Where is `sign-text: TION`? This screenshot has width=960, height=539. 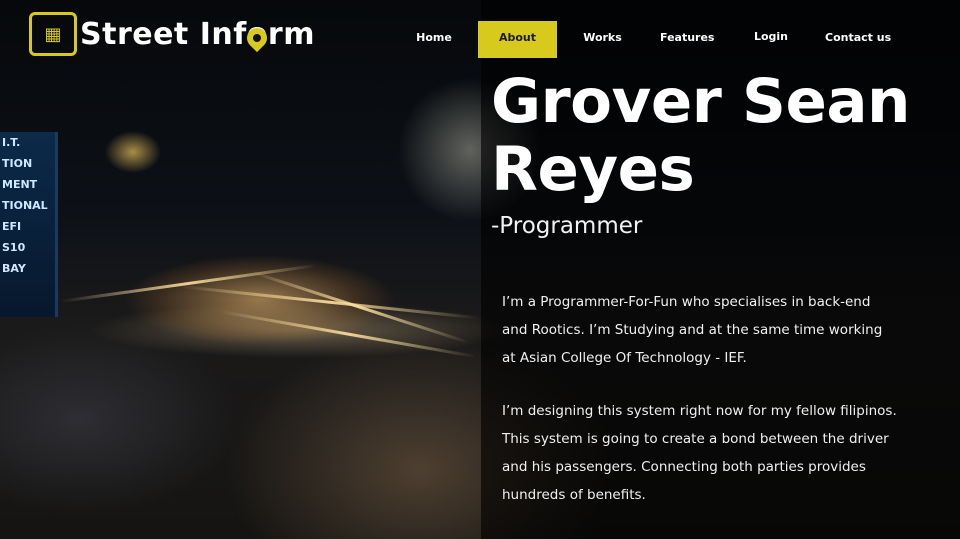 sign-text: TION is located at coordinates (17, 163).